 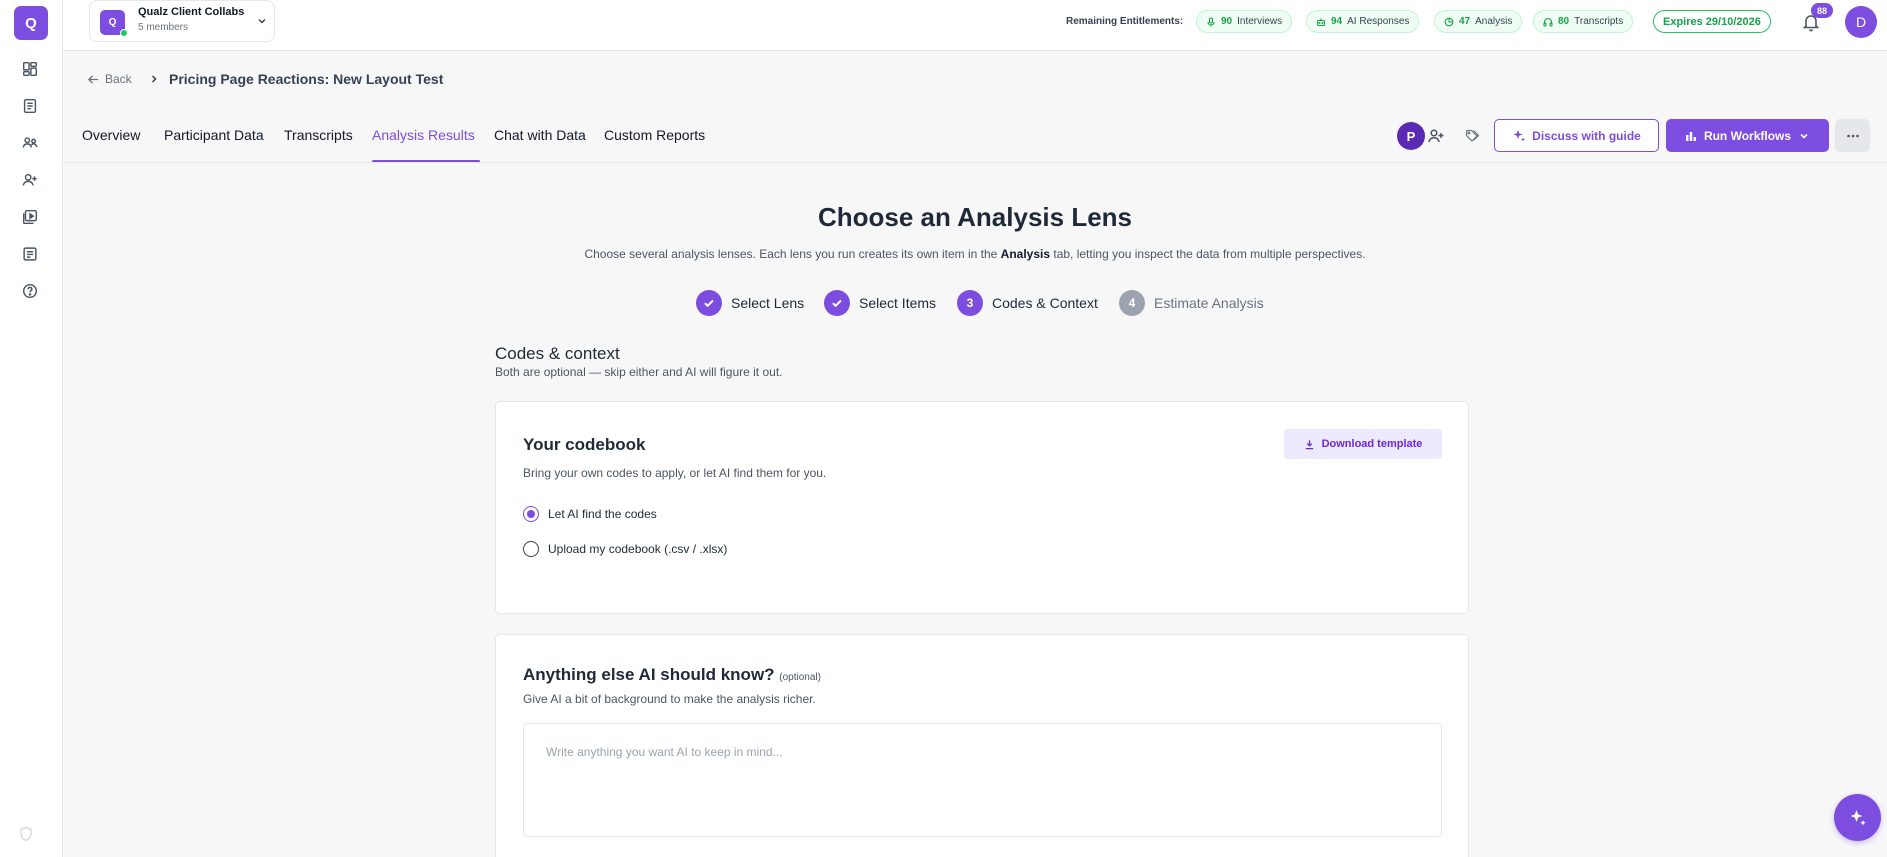 What do you see at coordinates (1244, 21) in the screenshot?
I see `entitlement-interviews: 90 Interviews` at bounding box center [1244, 21].